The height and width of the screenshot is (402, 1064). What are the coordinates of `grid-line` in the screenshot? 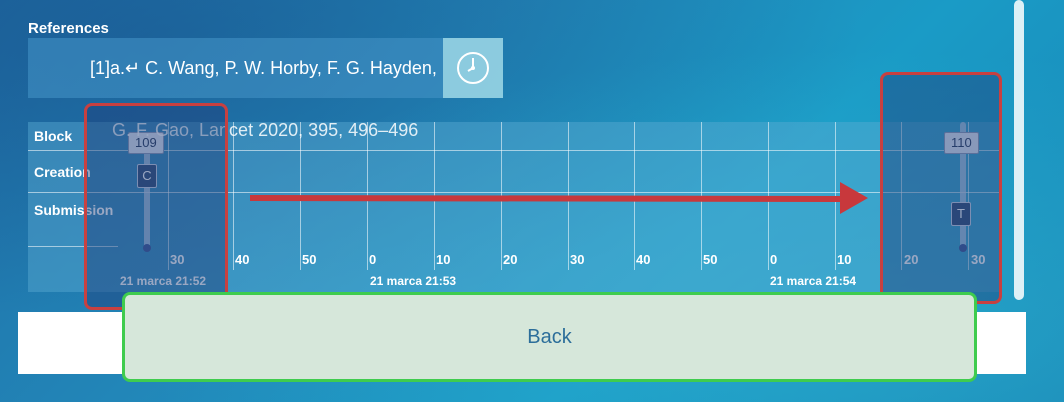 It's located at (233, 196).